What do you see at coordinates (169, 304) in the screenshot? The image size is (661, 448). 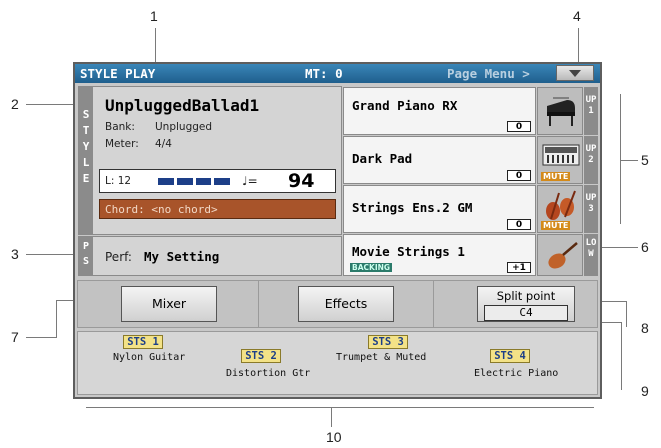 I see `mixer-button: Mixer` at bounding box center [169, 304].